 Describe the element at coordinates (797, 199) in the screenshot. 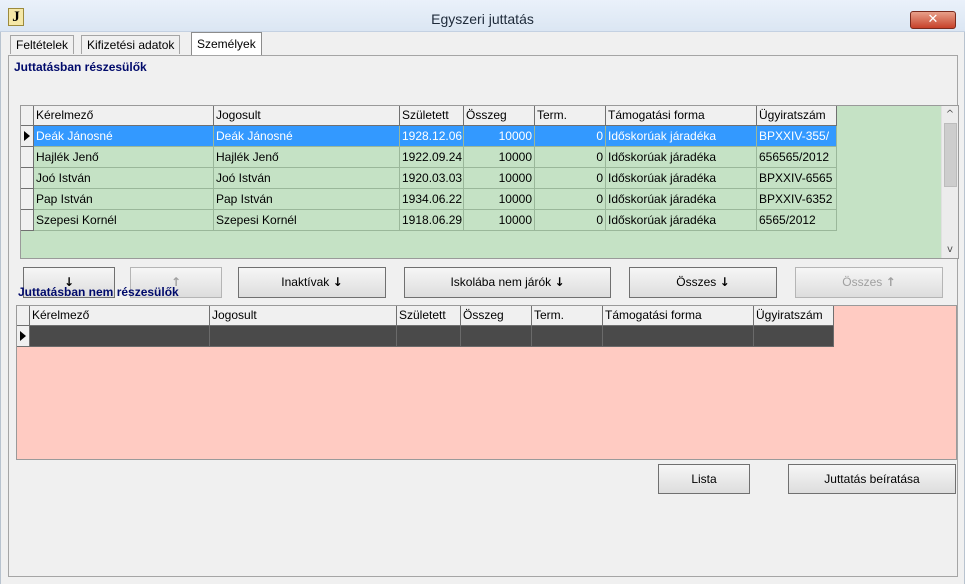

I see `cell-ugyiratszam: BPXXIV-6352` at that location.